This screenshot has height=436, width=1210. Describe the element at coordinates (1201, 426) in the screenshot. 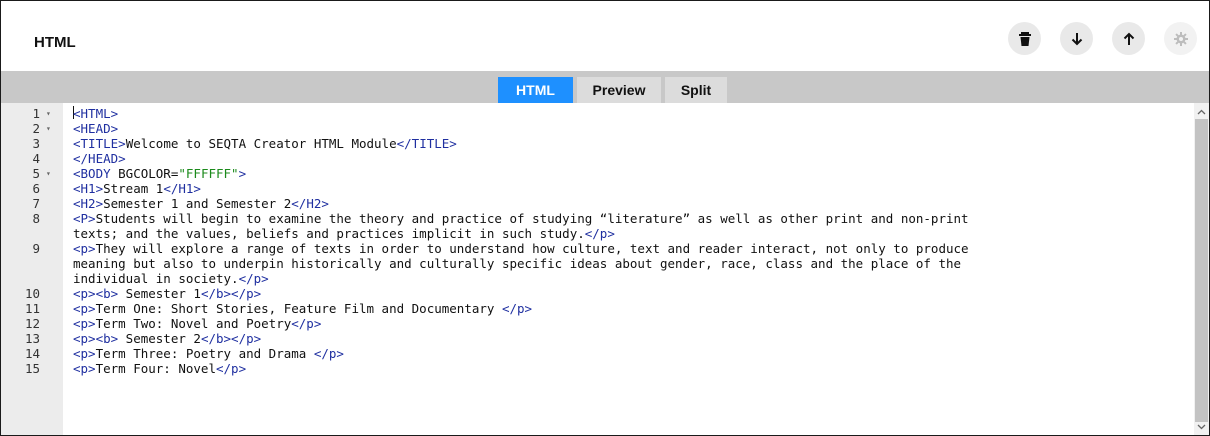

I see `scroll-down-arrow` at that location.